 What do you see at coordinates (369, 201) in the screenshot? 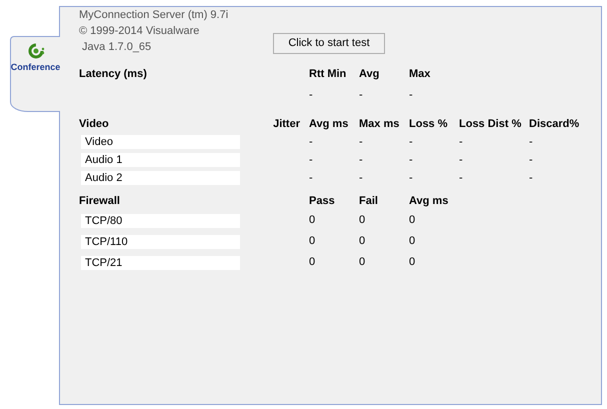
I see `column-heading: Fail` at bounding box center [369, 201].